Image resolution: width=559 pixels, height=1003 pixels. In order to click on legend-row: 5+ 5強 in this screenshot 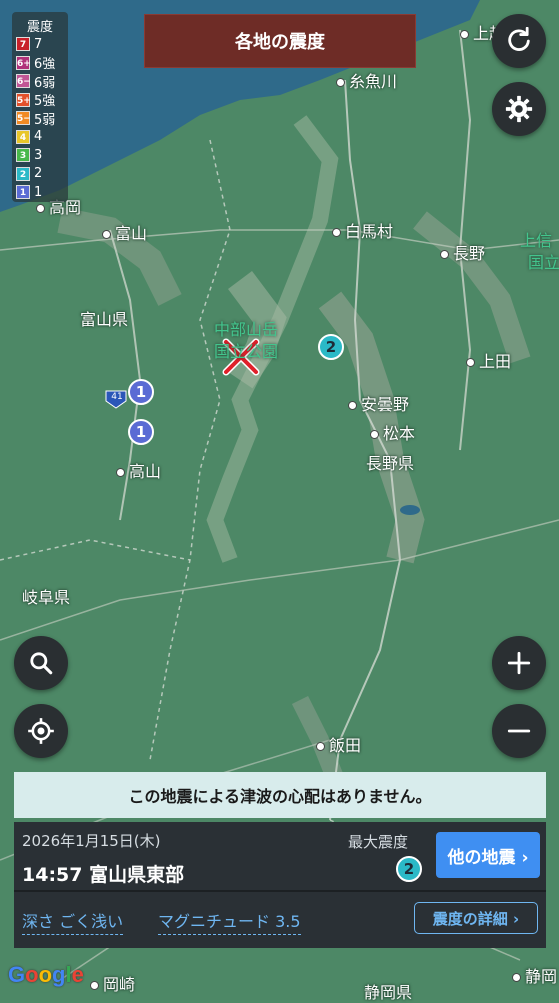, I will do `click(42, 100)`.